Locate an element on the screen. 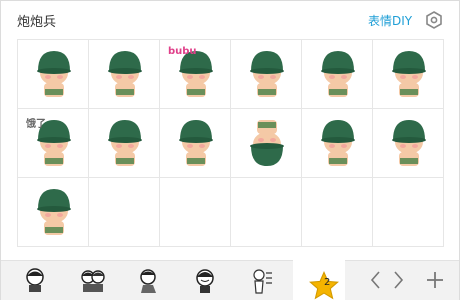  pack-5-icon is located at coordinates (262, 281).